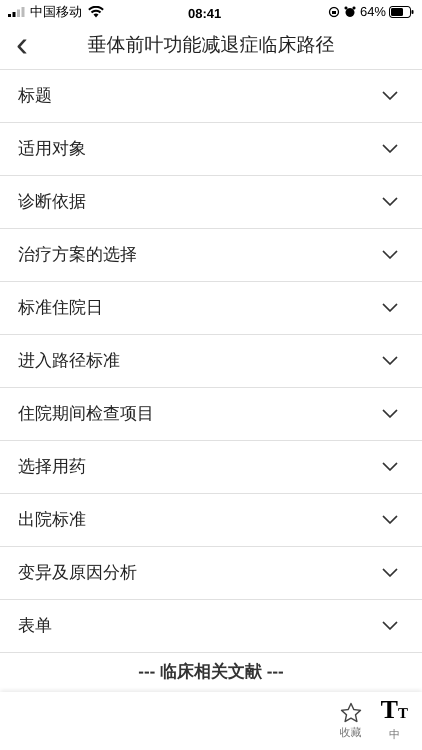  What do you see at coordinates (373, 12) in the screenshot?
I see `battery-percent: 64%` at bounding box center [373, 12].